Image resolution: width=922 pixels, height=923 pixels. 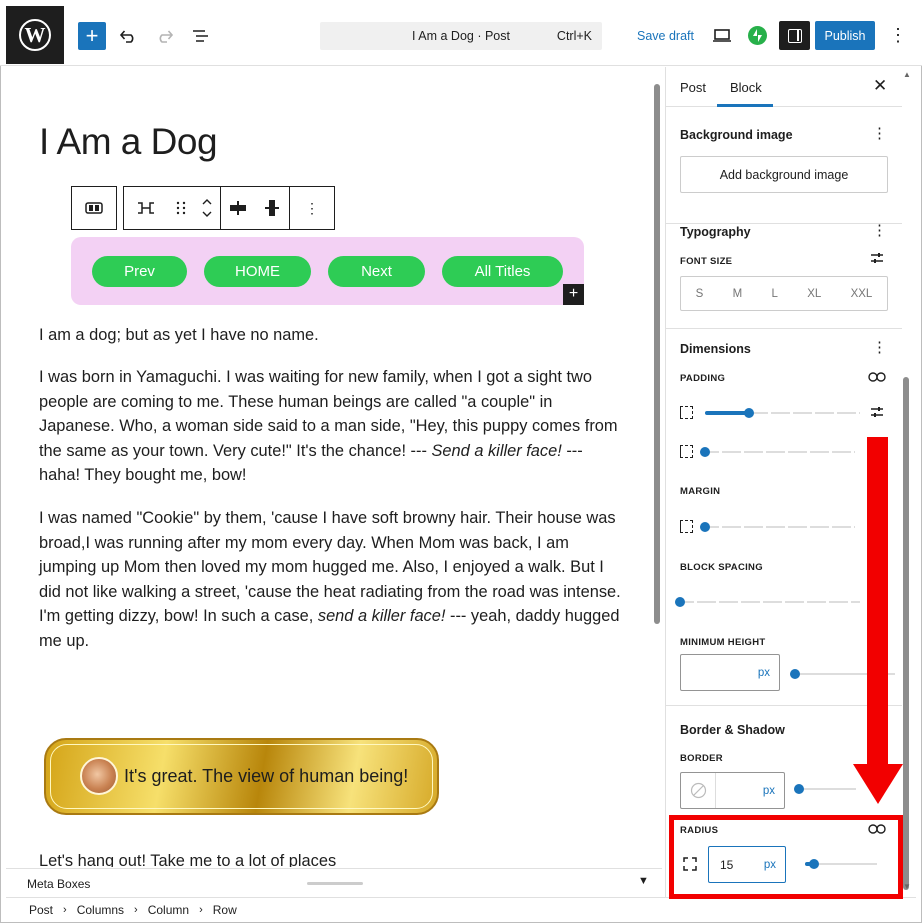 What do you see at coordinates (700, 294) in the screenshot?
I see `font-size-option: S` at bounding box center [700, 294].